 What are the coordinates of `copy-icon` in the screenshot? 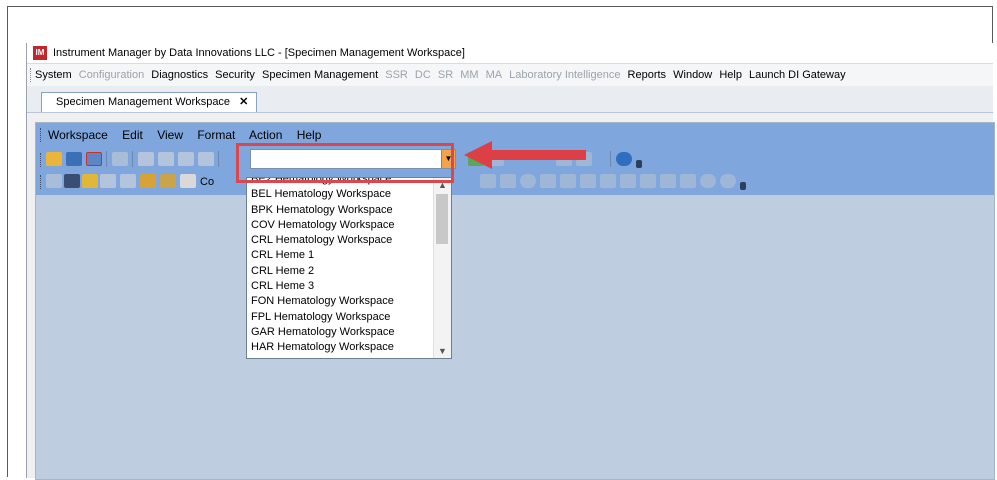 It's located at (166, 159).